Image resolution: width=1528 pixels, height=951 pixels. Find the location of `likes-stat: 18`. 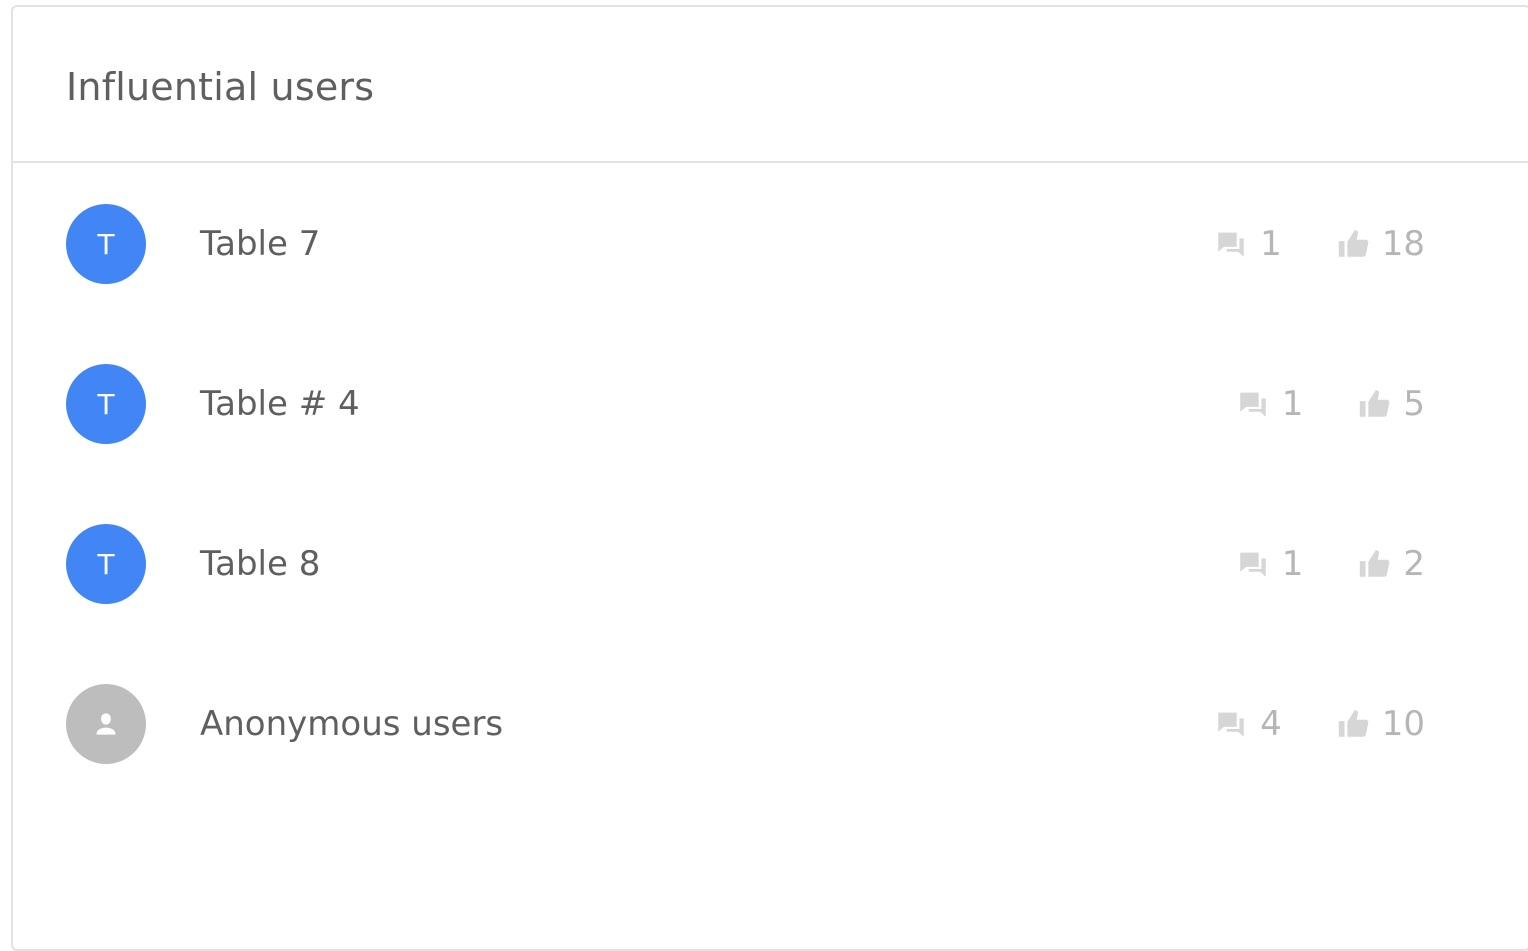

likes-stat: 18 is located at coordinates (1380, 244).